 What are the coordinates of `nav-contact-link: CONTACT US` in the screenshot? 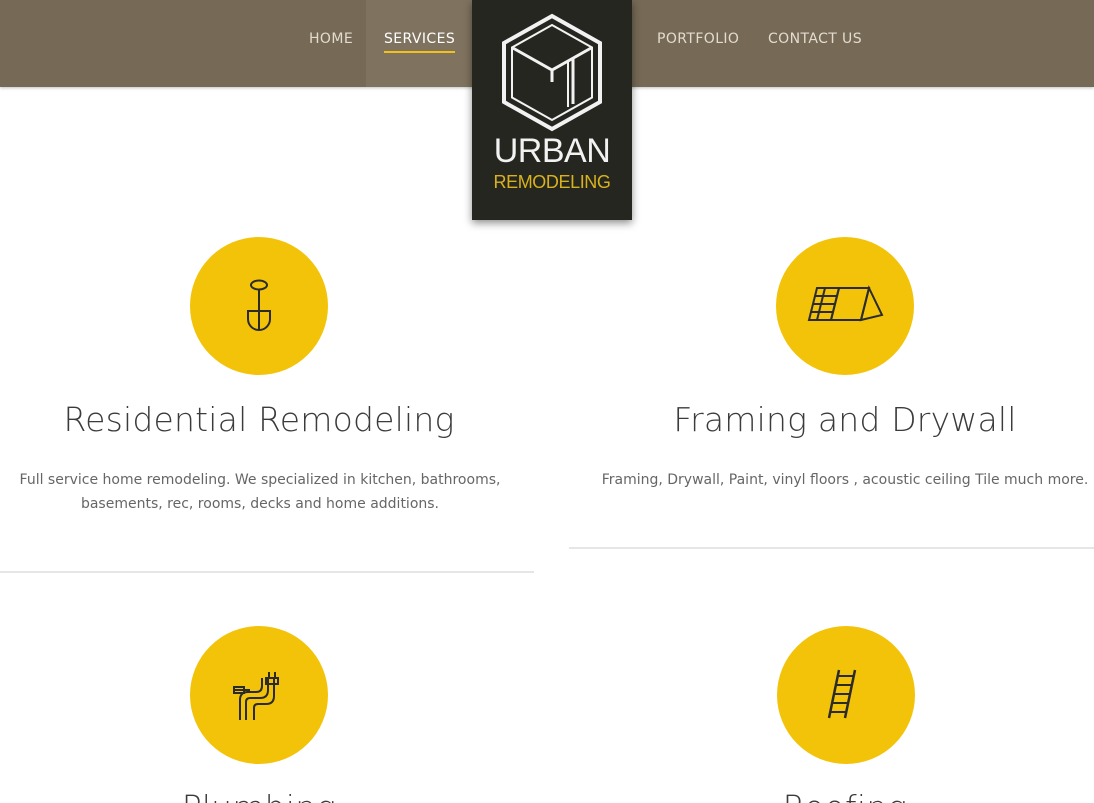 It's located at (815, 39).